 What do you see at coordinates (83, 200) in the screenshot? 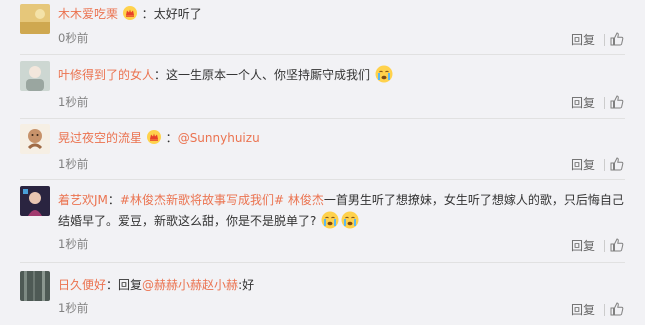
I see `comment-username: 着艺欢JM` at bounding box center [83, 200].